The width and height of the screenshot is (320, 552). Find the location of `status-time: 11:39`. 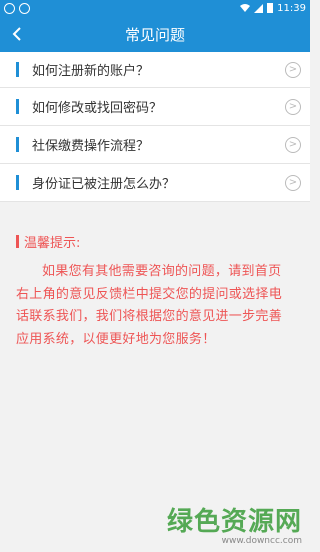

status-time: 11:39 is located at coordinates (291, 8).